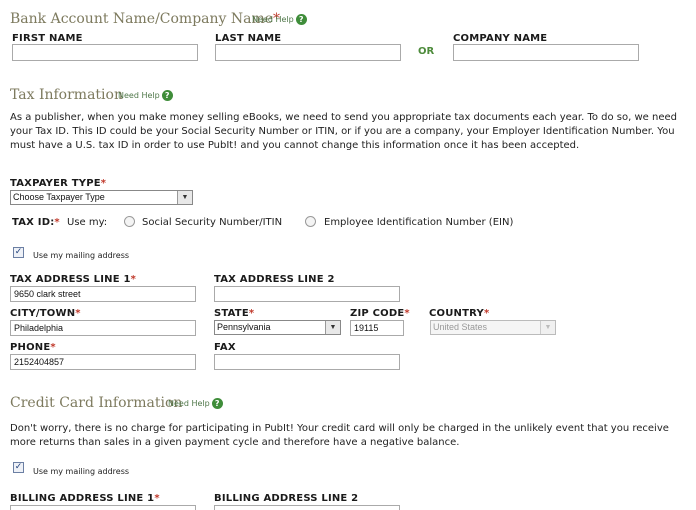 The width and height of the screenshot is (696, 510). I want to click on card-section-title: Credit Card Information, so click(96, 403).